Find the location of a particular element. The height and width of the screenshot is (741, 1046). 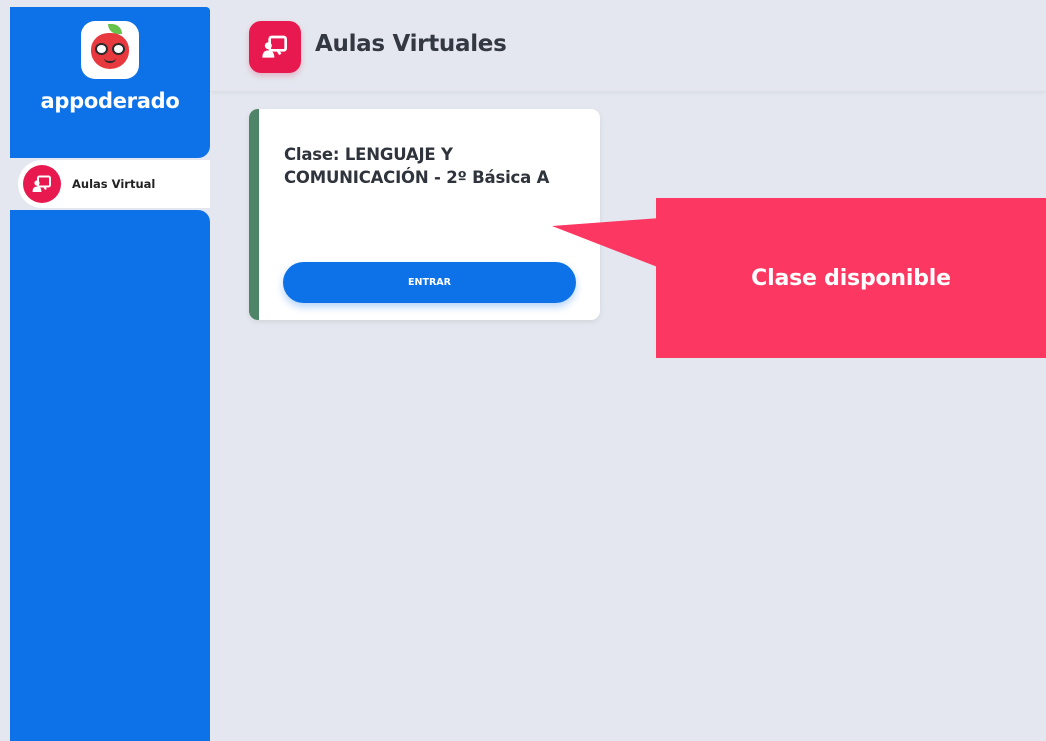

sidebar: appoderado is located at coordinates (110, 82).